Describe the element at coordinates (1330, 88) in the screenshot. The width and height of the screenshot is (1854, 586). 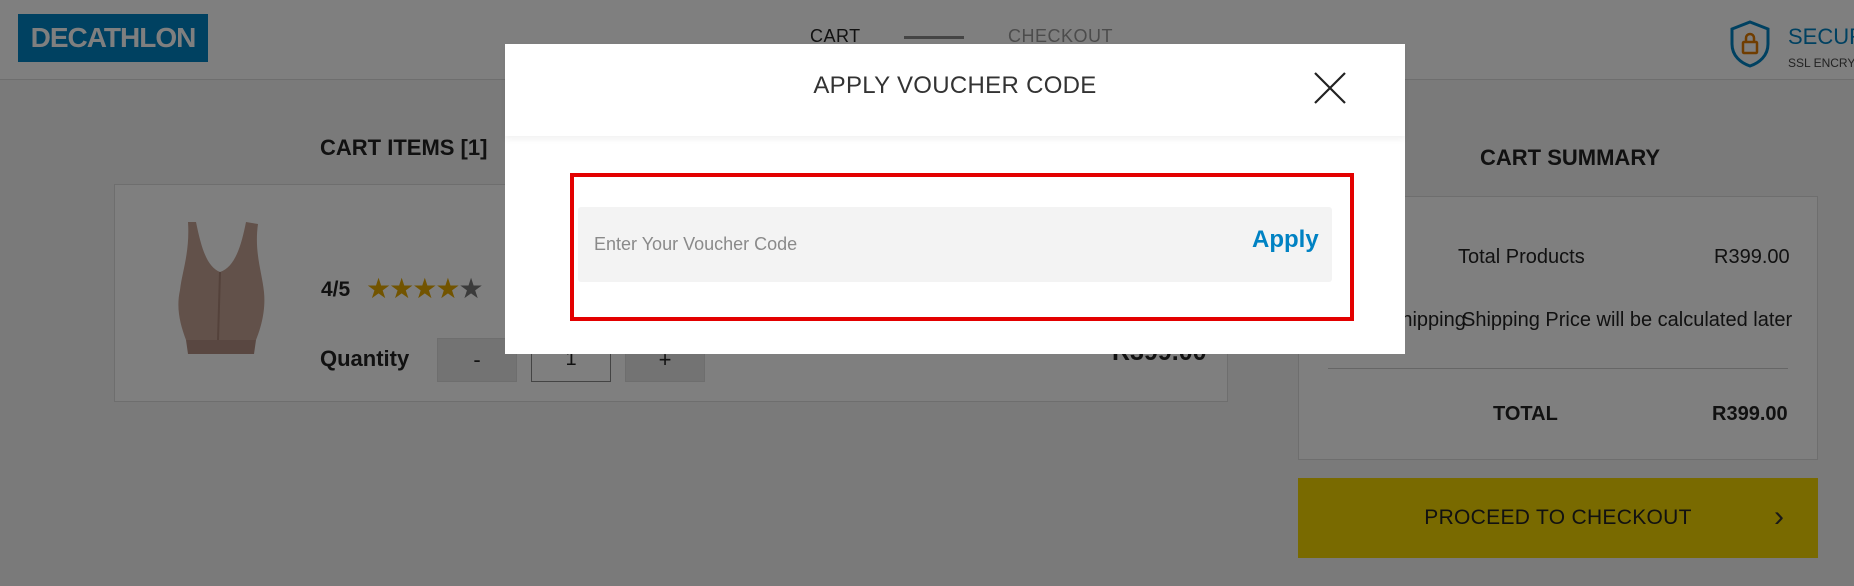
I see `close-icon` at that location.